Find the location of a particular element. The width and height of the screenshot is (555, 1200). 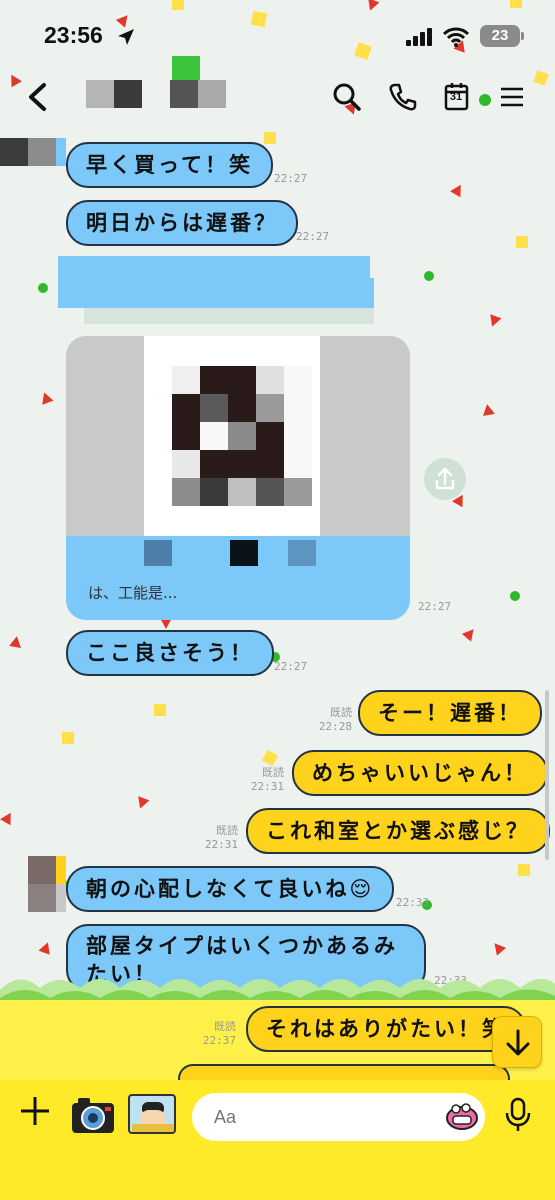

mic-icon is located at coordinates (518, 1115).